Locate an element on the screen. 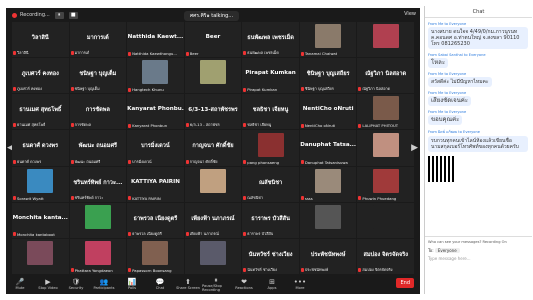 This screenshot has height=300, width=533. toolbar-button: 📊 Polls is located at coordinates (132, 284).